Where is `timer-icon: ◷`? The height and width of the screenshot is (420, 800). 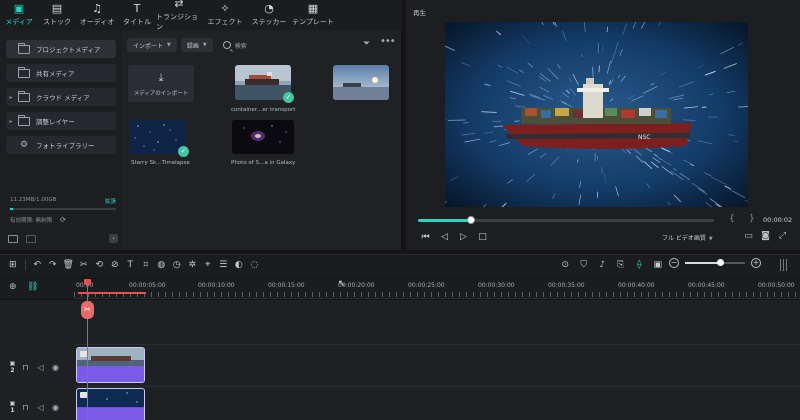
timer-icon: ◷ is located at coordinates (177, 265).